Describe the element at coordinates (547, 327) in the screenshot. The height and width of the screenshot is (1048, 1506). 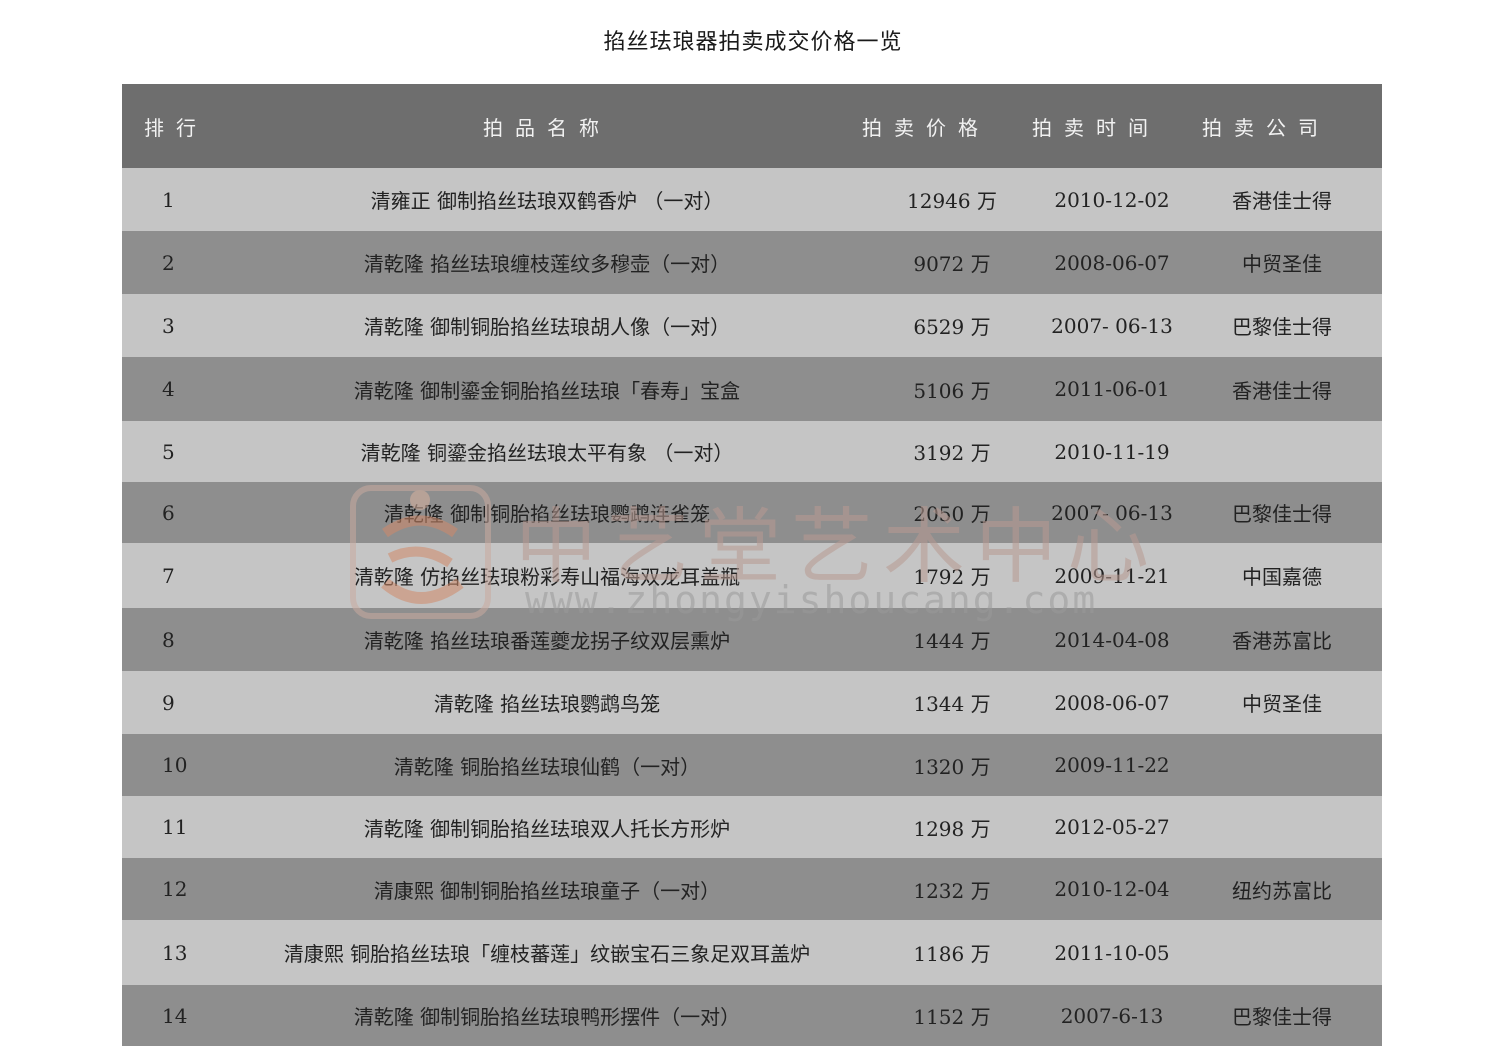
I see `item-name-cell: 清乾隆 御制铜胎掐丝珐琅胡人像（一对）` at that location.